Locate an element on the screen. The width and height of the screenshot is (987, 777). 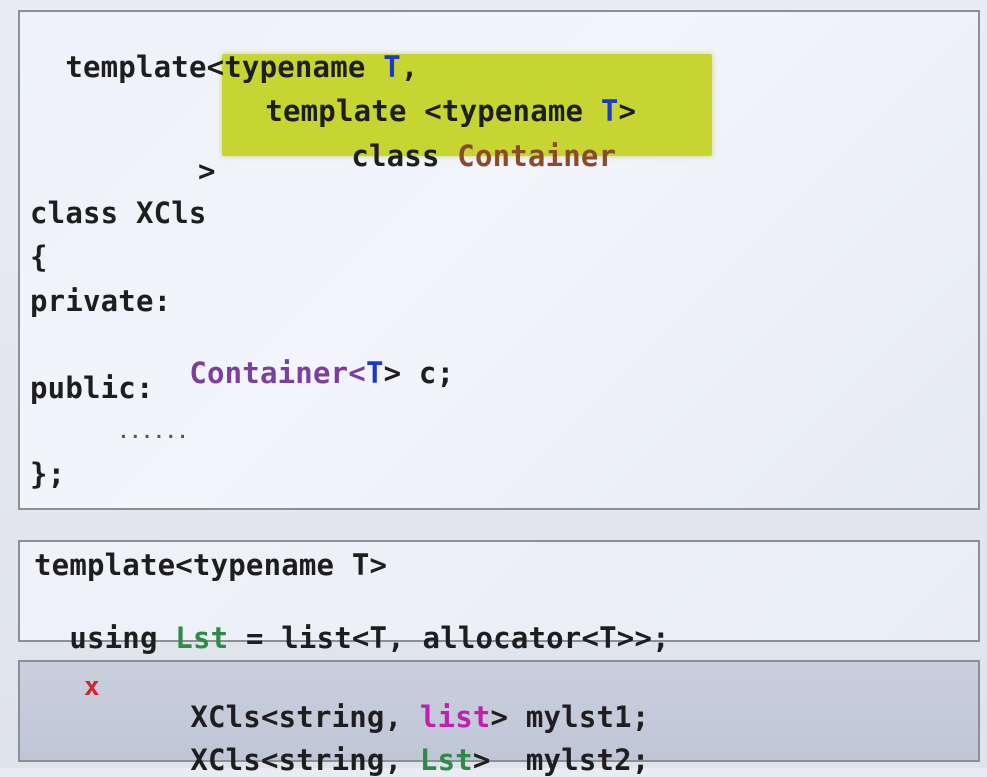
code-line-private: private: is located at coordinates (101, 301).